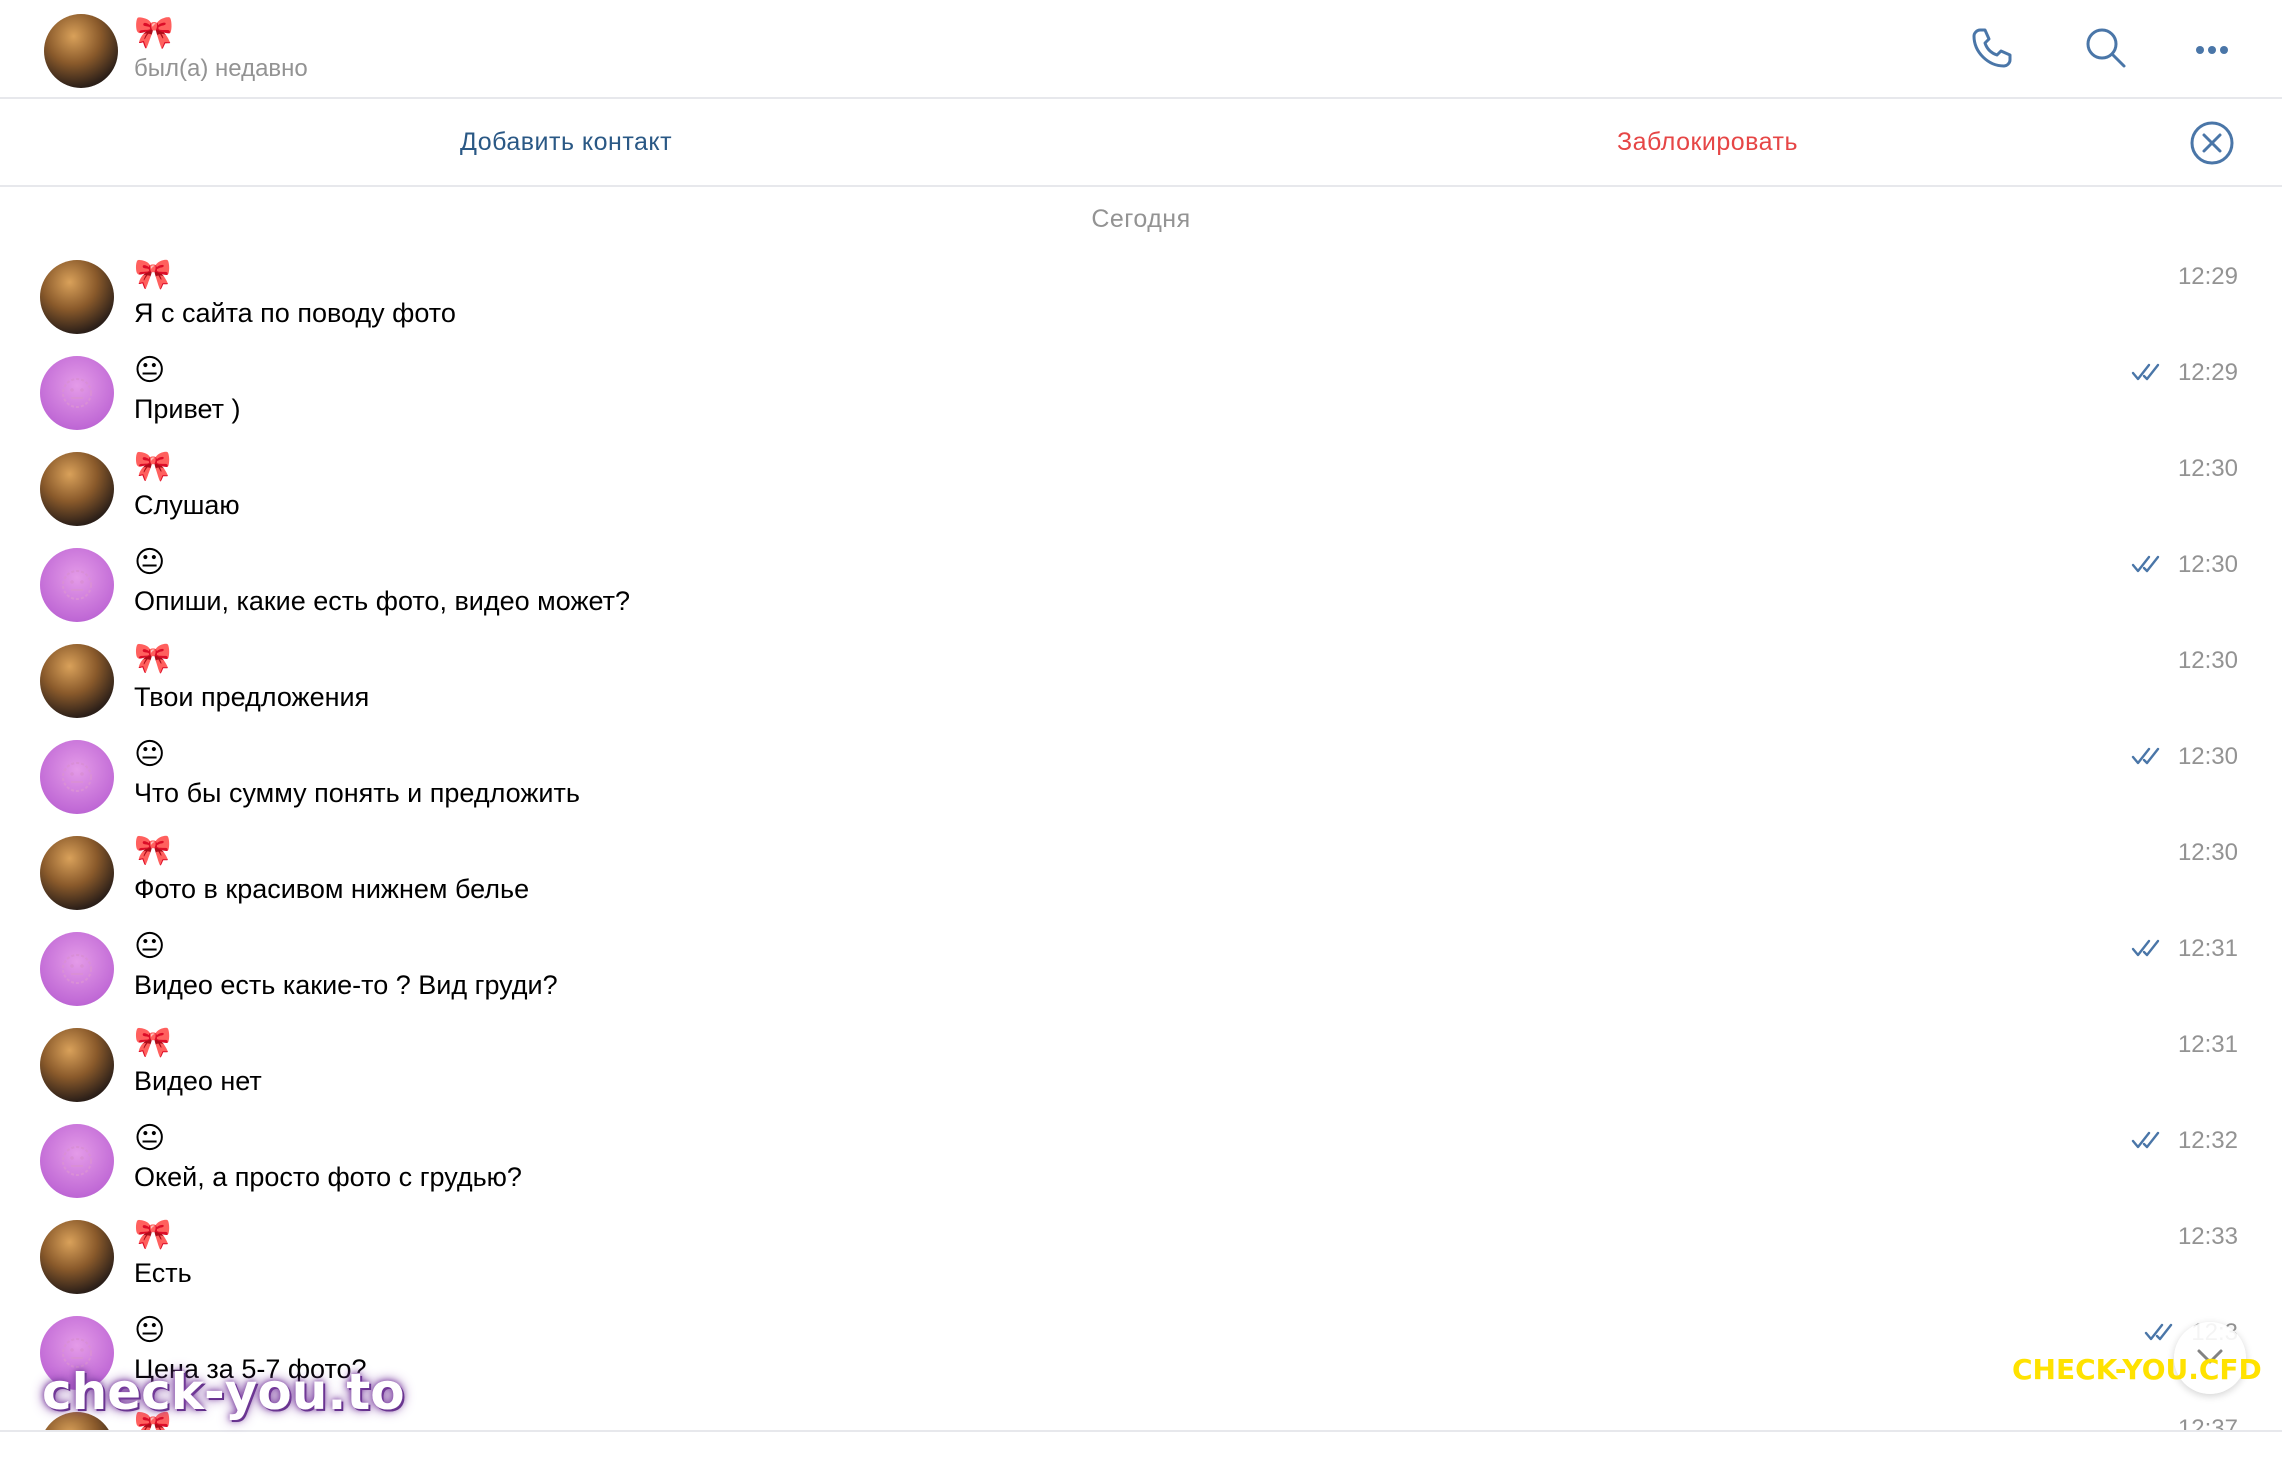 The height and width of the screenshot is (1462, 2282). What do you see at coordinates (2212, 143) in the screenshot?
I see `close-icon` at bounding box center [2212, 143].